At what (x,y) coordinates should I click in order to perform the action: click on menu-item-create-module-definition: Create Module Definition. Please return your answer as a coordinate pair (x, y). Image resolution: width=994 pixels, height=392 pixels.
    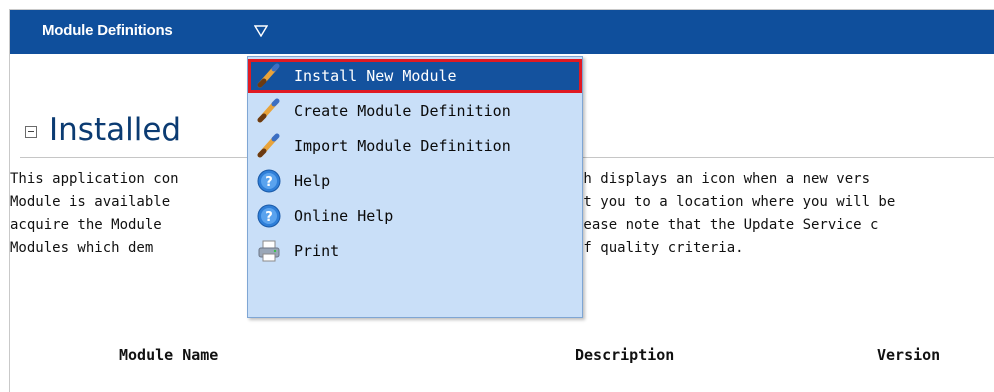
    Looking at the image, I should click on (415, 111).